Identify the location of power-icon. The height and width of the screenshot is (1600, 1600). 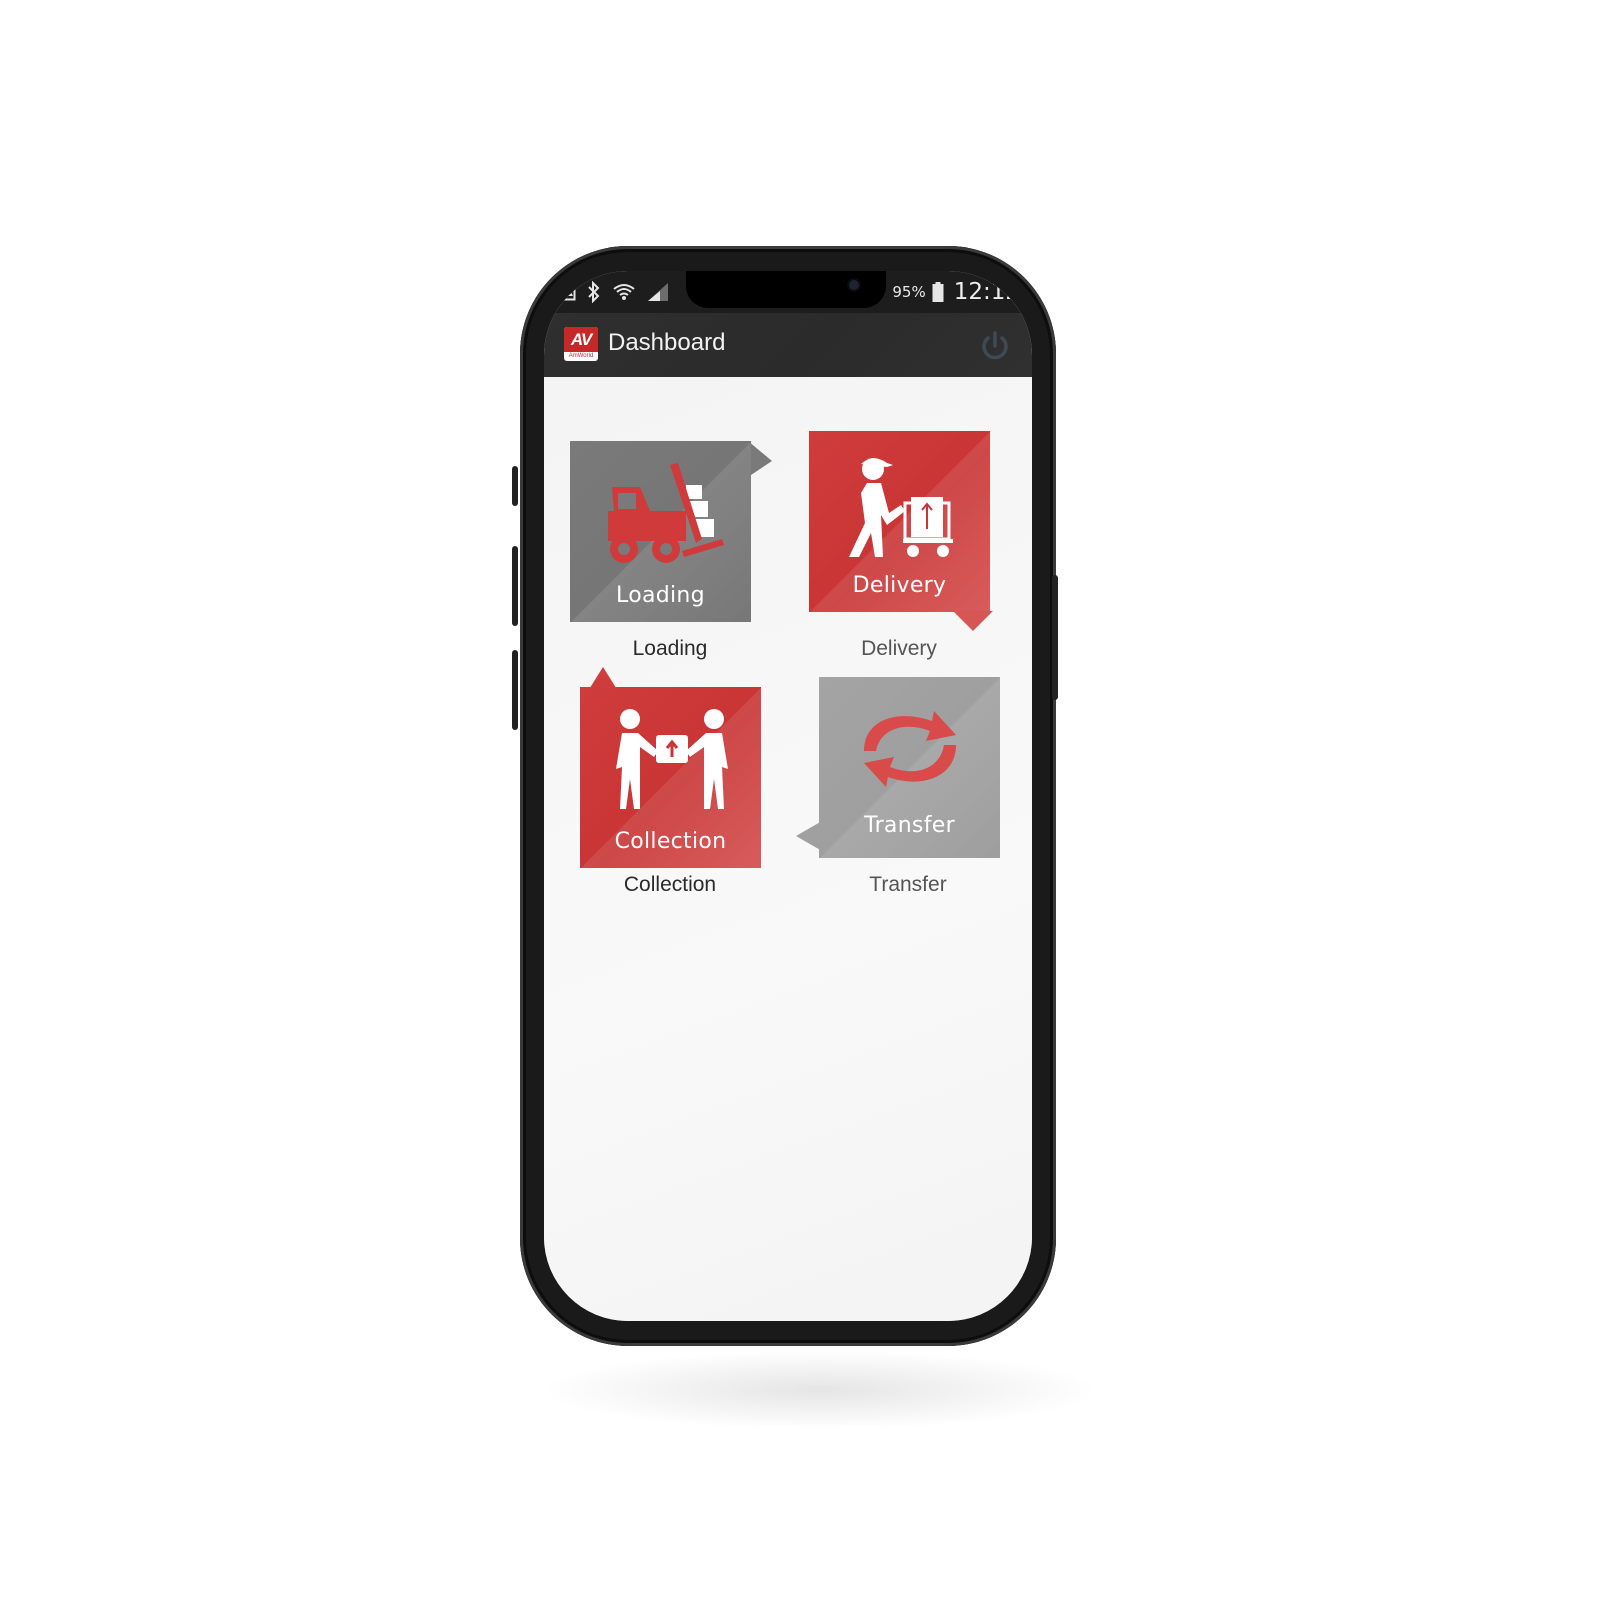
(995, 345).